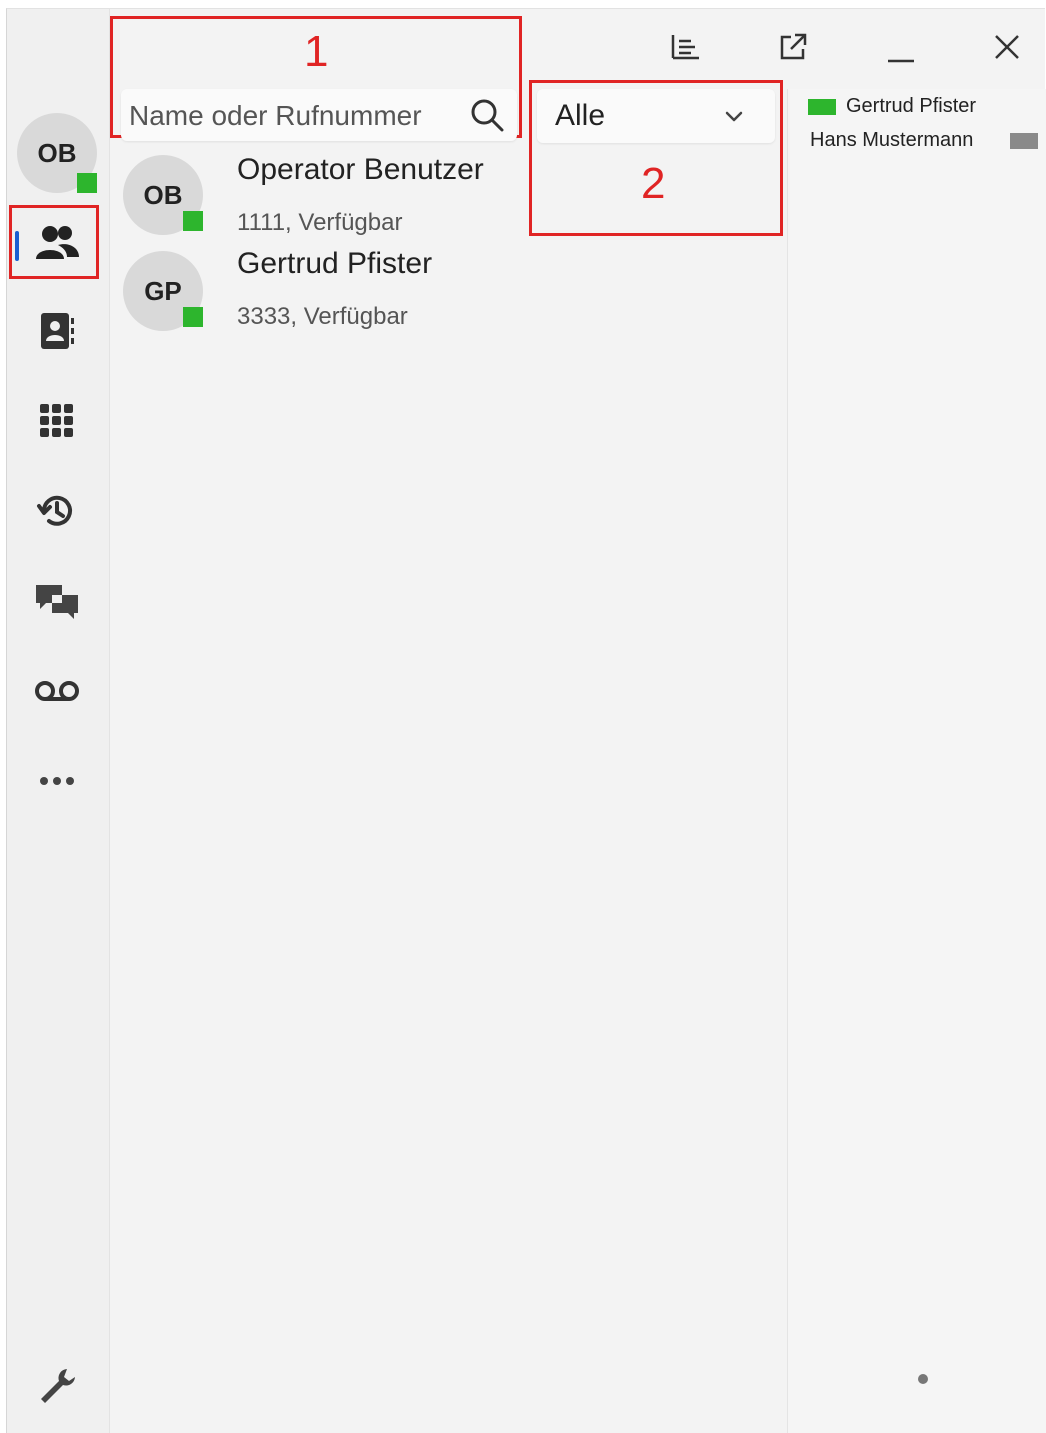 The image size is (1046, 1433). I want to click on navigation-rail: OB, so click(58, 721).